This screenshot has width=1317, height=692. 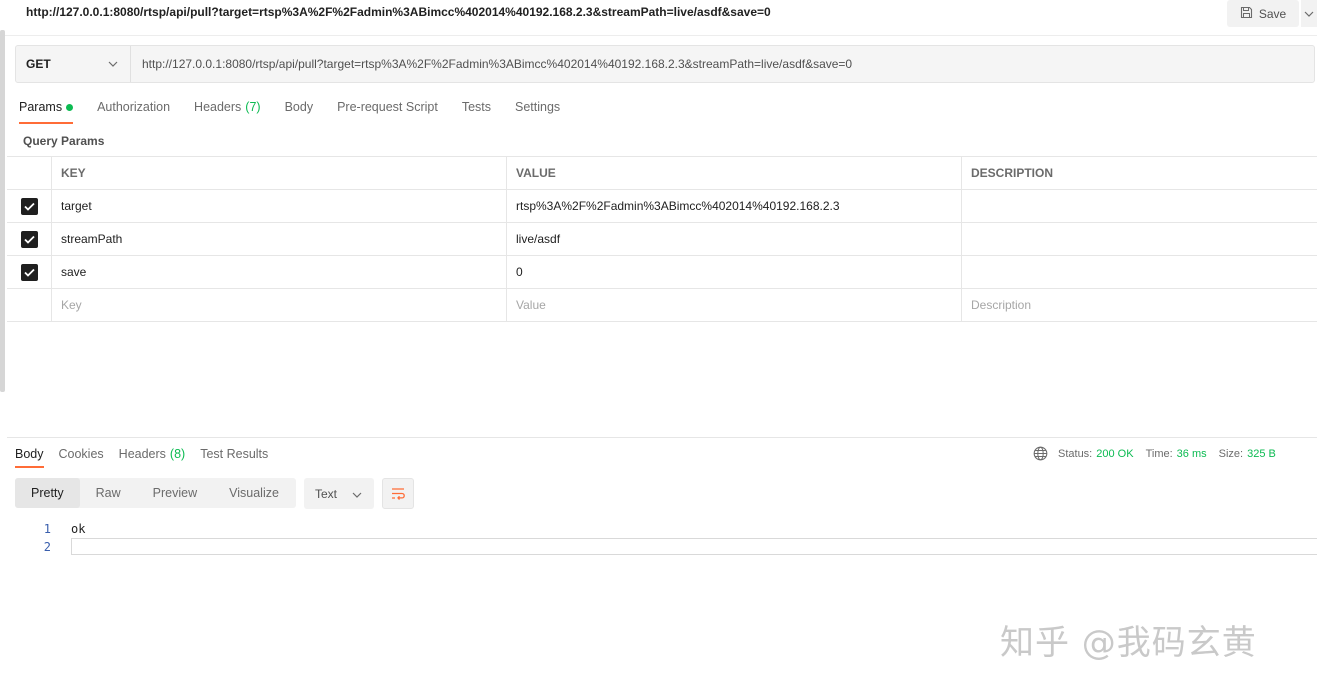 I want to click on status-label: Status:, so click(x=1075, y=453).